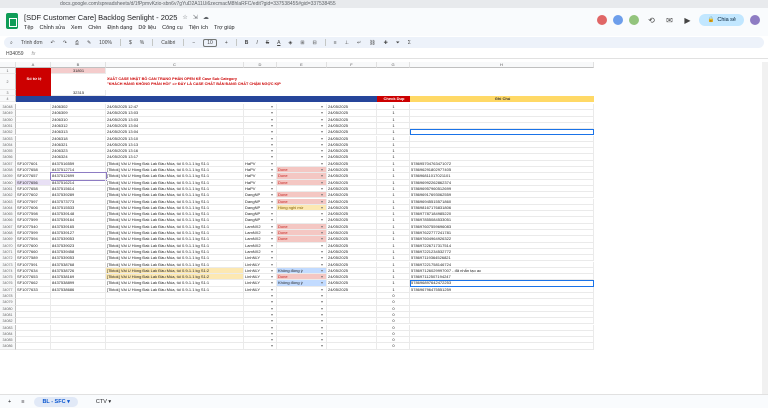 This screenshot has width=768, height=408. I want to click on link-icon: ⛓, so click(372, 43).